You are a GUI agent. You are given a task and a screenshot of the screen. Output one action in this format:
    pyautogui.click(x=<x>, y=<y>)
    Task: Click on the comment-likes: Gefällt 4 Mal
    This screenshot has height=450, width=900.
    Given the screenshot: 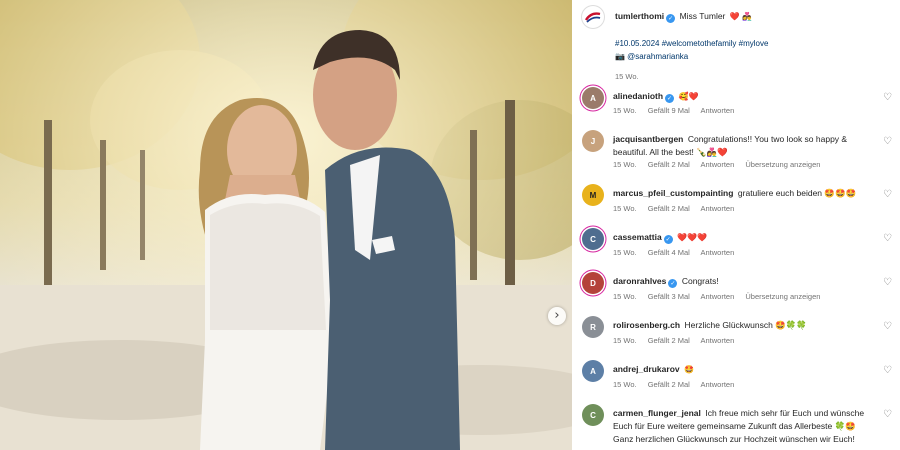 What is the action you would take?
    pyautogui.click(x=669, y=252)
    